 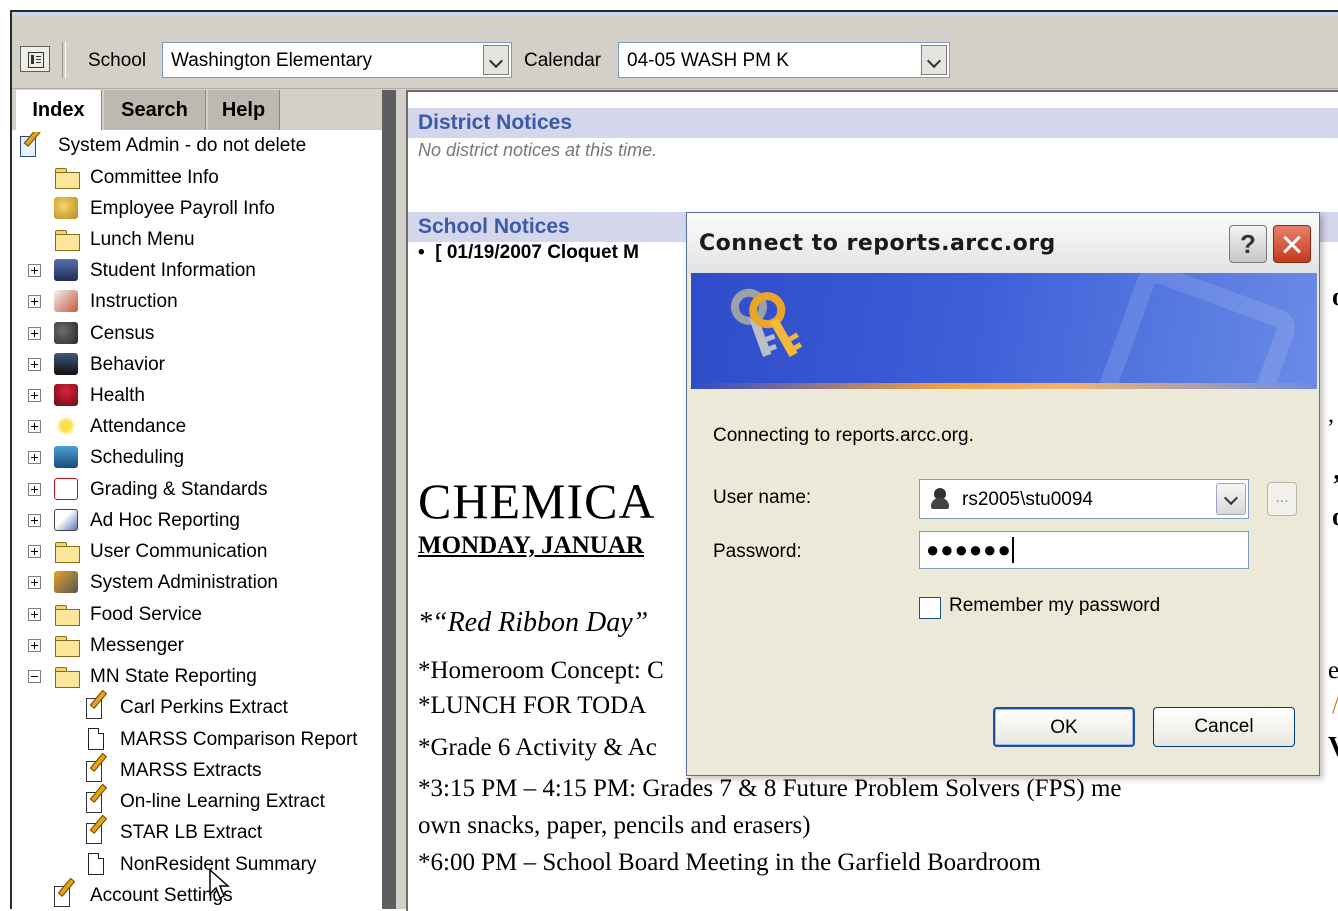 I want to click on attendance-icon, so click(x=66, y=426).